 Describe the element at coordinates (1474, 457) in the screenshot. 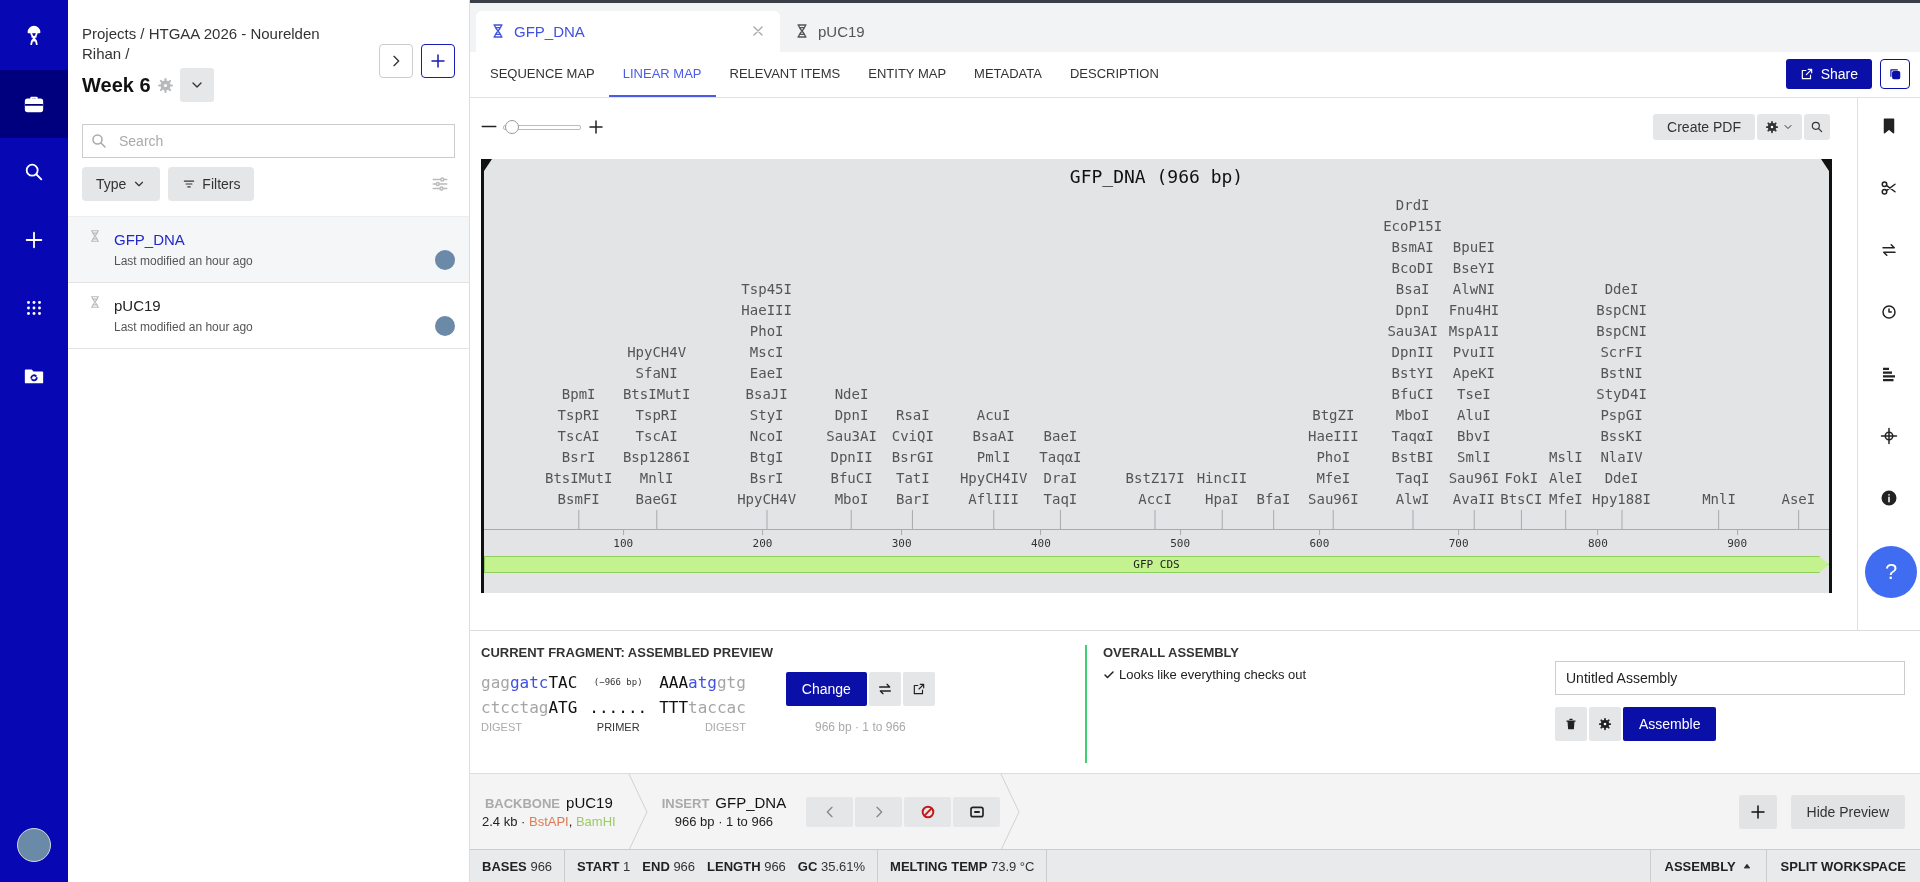

I see `enzyme-label: SmlI` at that location.